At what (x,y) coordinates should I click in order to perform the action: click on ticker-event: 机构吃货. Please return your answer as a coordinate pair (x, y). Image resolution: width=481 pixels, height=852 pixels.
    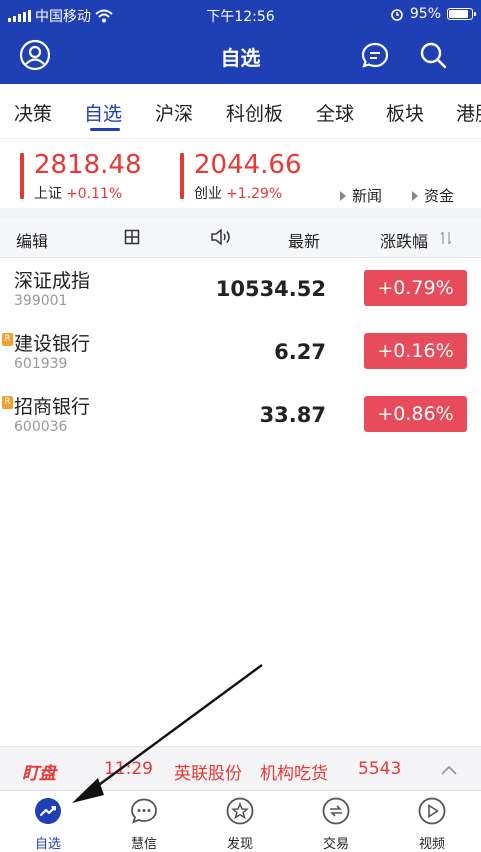
    Looking at the image, I should click on (294, 774).